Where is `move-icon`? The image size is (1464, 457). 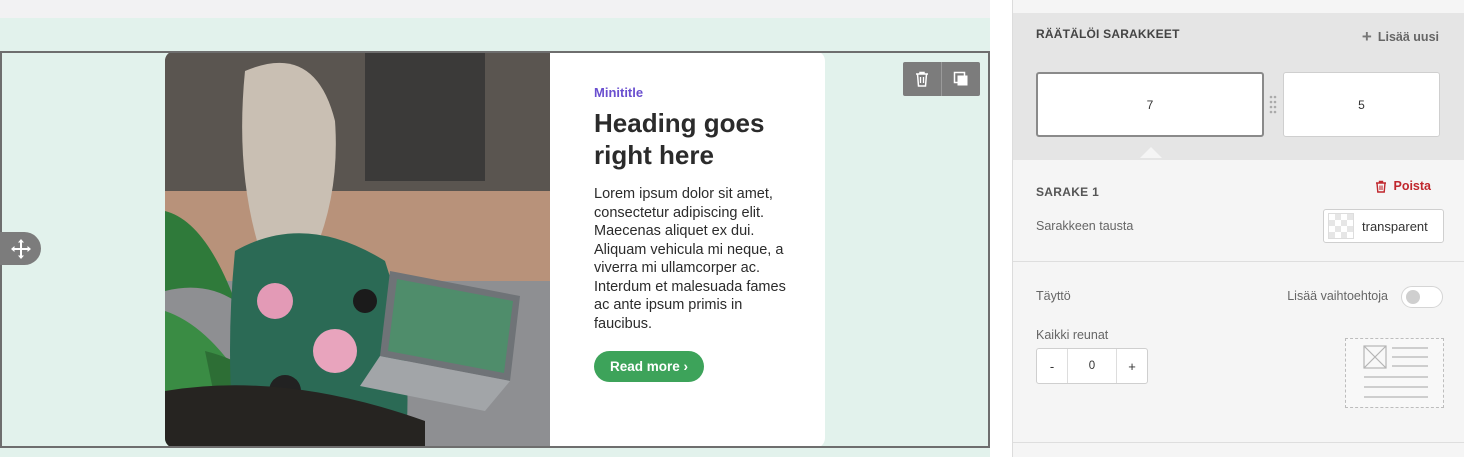
move-icon is located at coordinates (20, 248).